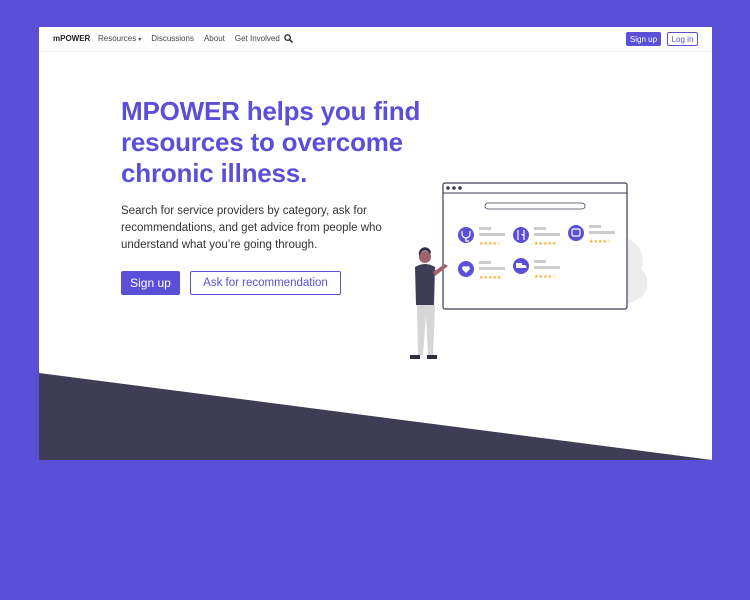 This screenshot has width=750, height=600. Describe the element at coordinates (288, 38) in the screenshot. I see `search-icon` at that location.